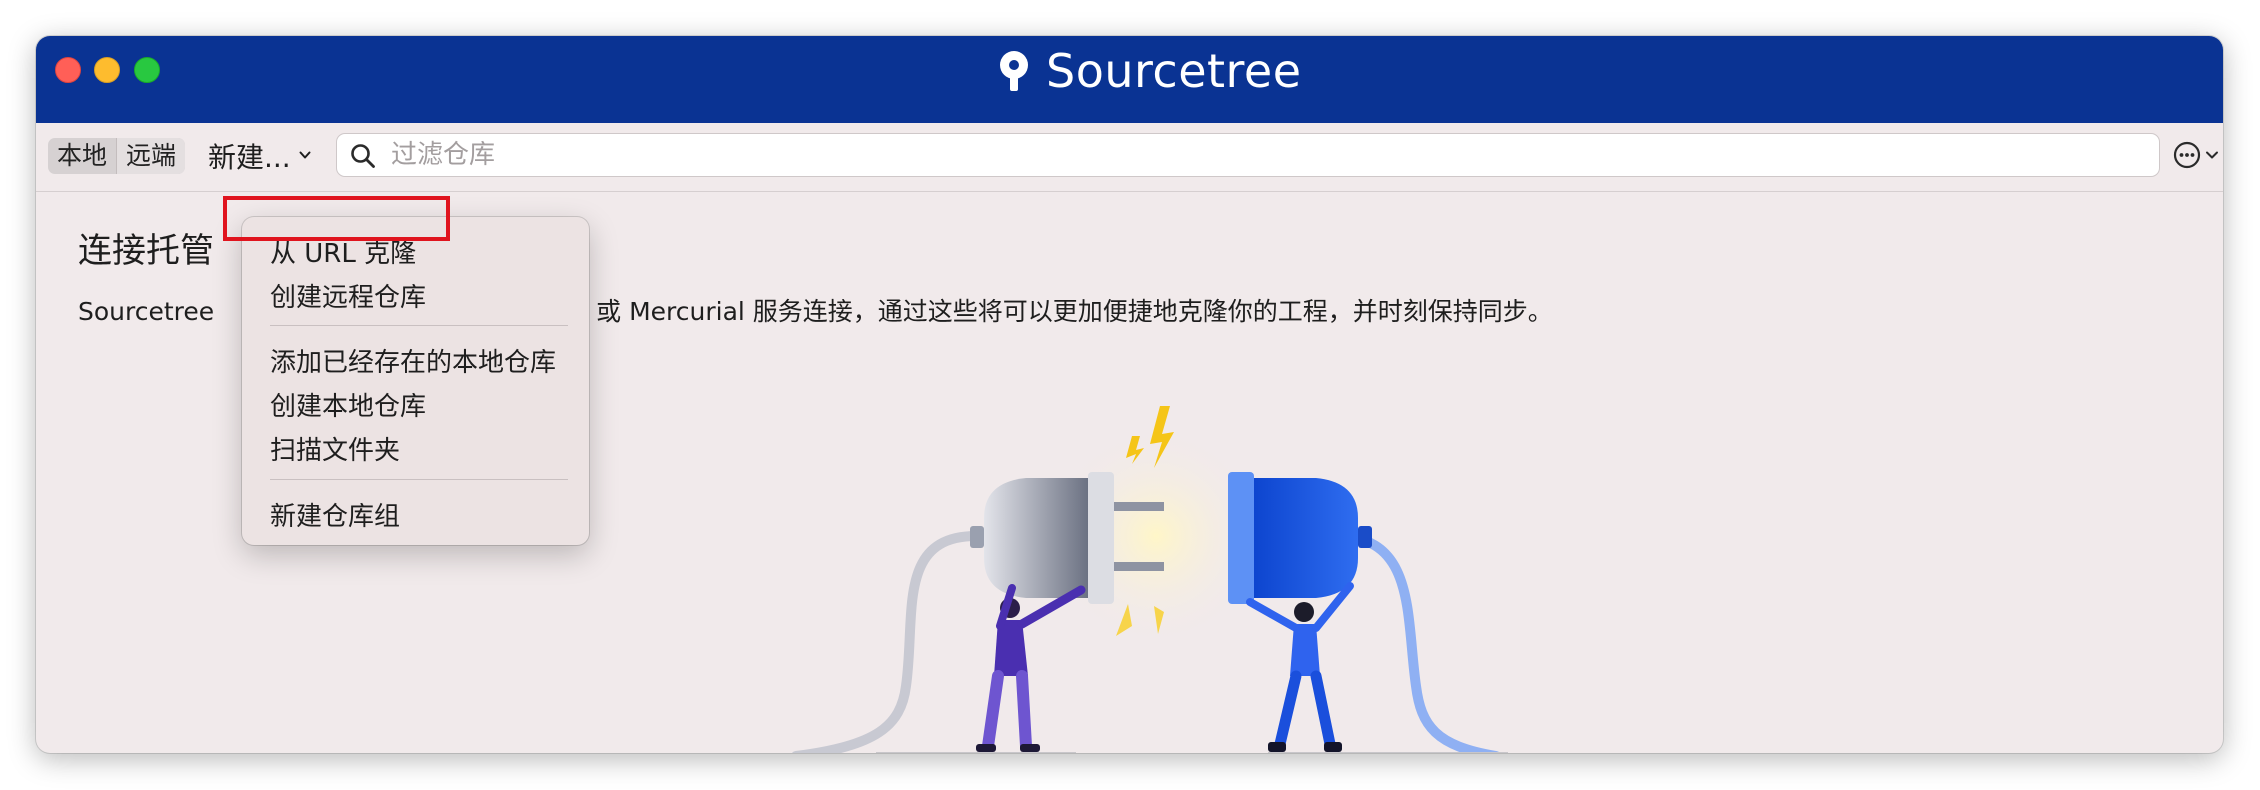 This screenshot has width=2260, height=790. Describe the element at coordinates (107, 70) in the screenshot. I see `minimize-window-button` at that location.